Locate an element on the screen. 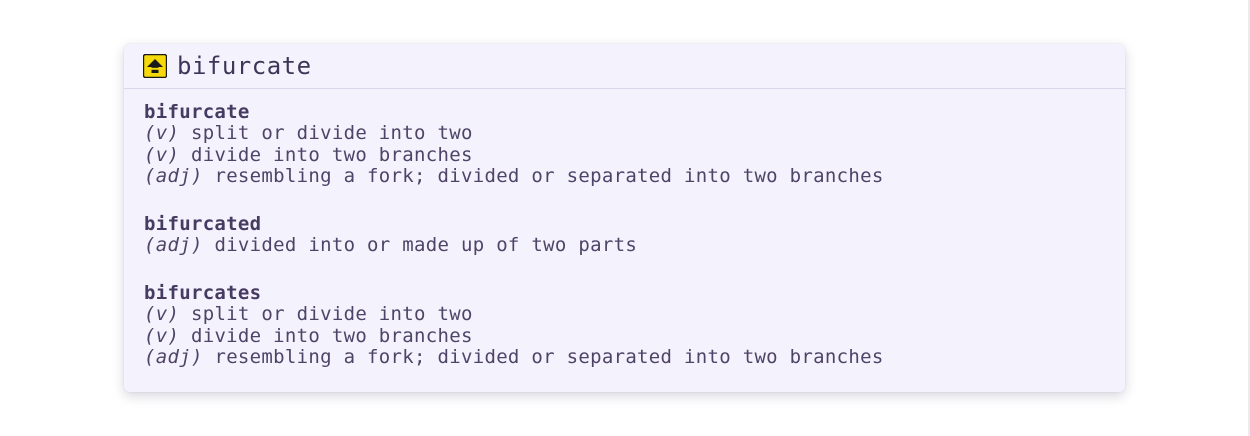  popup-header: bifurcate is located at coordinates (624, 66).